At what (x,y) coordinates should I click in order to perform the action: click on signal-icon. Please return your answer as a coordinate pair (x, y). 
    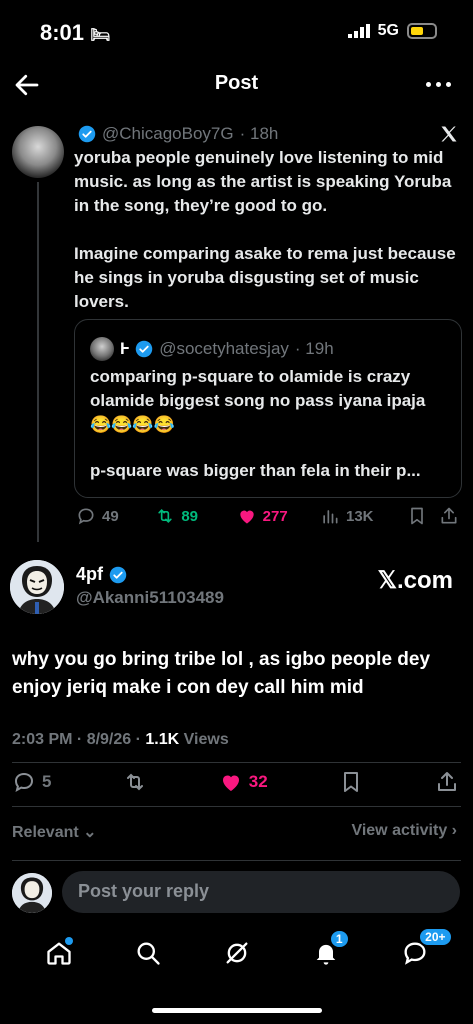
    Looking at the image, I should click on (358, 31).